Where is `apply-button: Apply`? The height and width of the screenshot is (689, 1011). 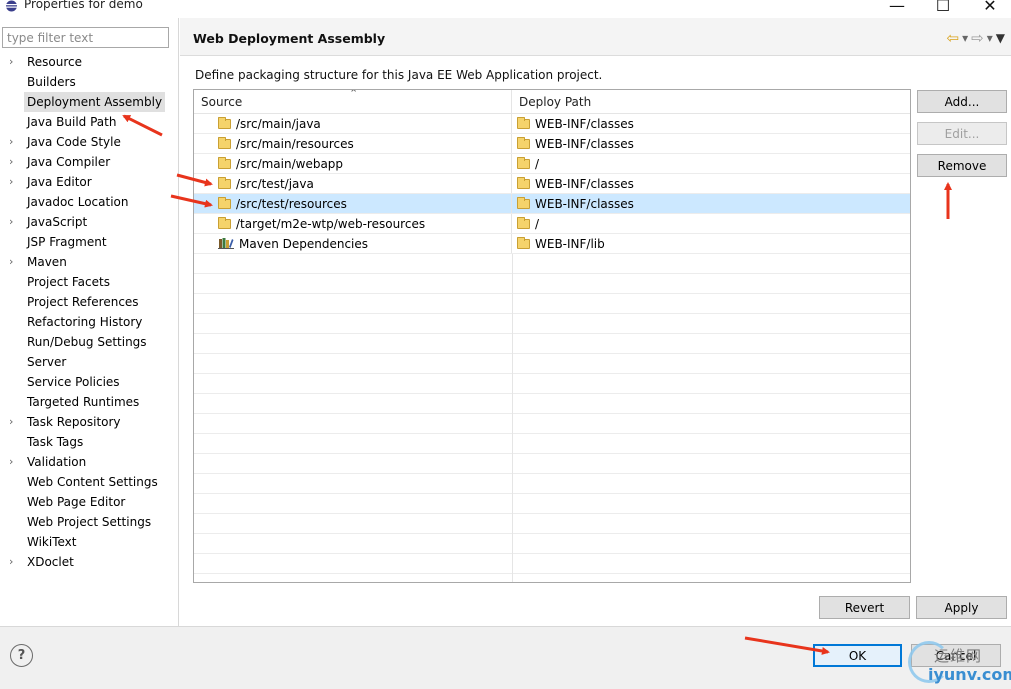
apply-button: Apply is located at coordinates (961, 607).